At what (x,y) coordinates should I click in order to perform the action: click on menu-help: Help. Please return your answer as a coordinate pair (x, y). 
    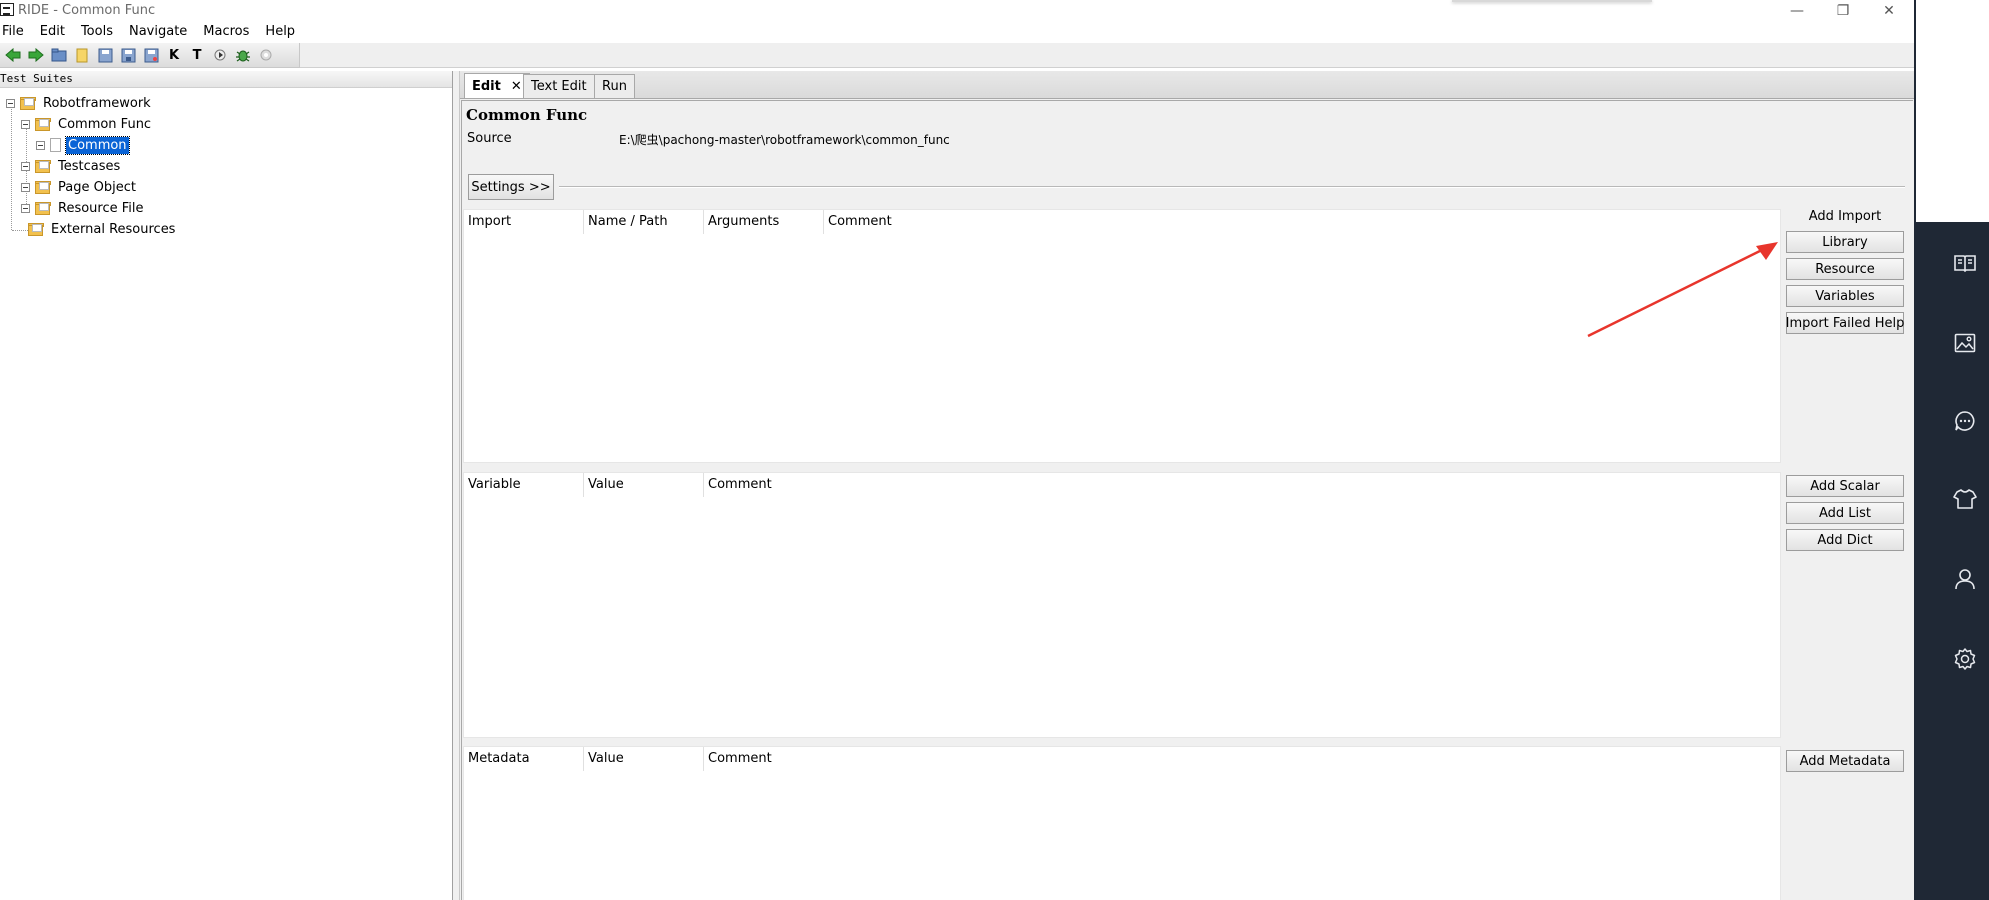
    Looking at the image, I should click on (283, 32).